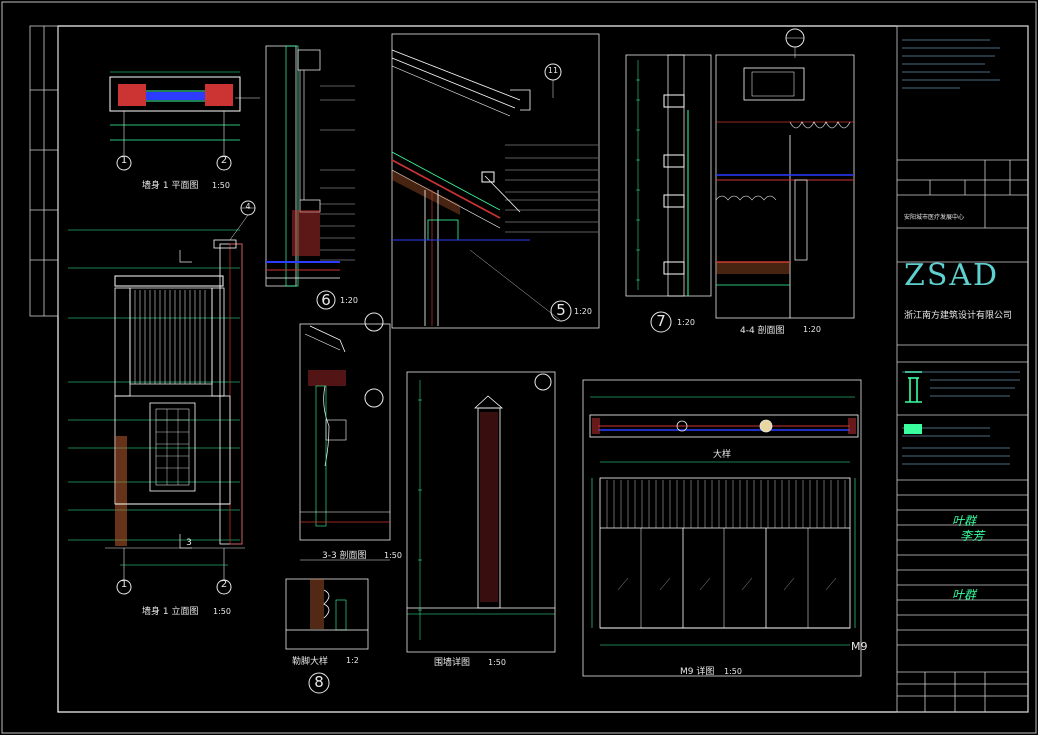  What do you see at coordinates (697, 672) in the screenshot?
I see `m9-detail-title: M9 详图` at bounding box center [697, 672].